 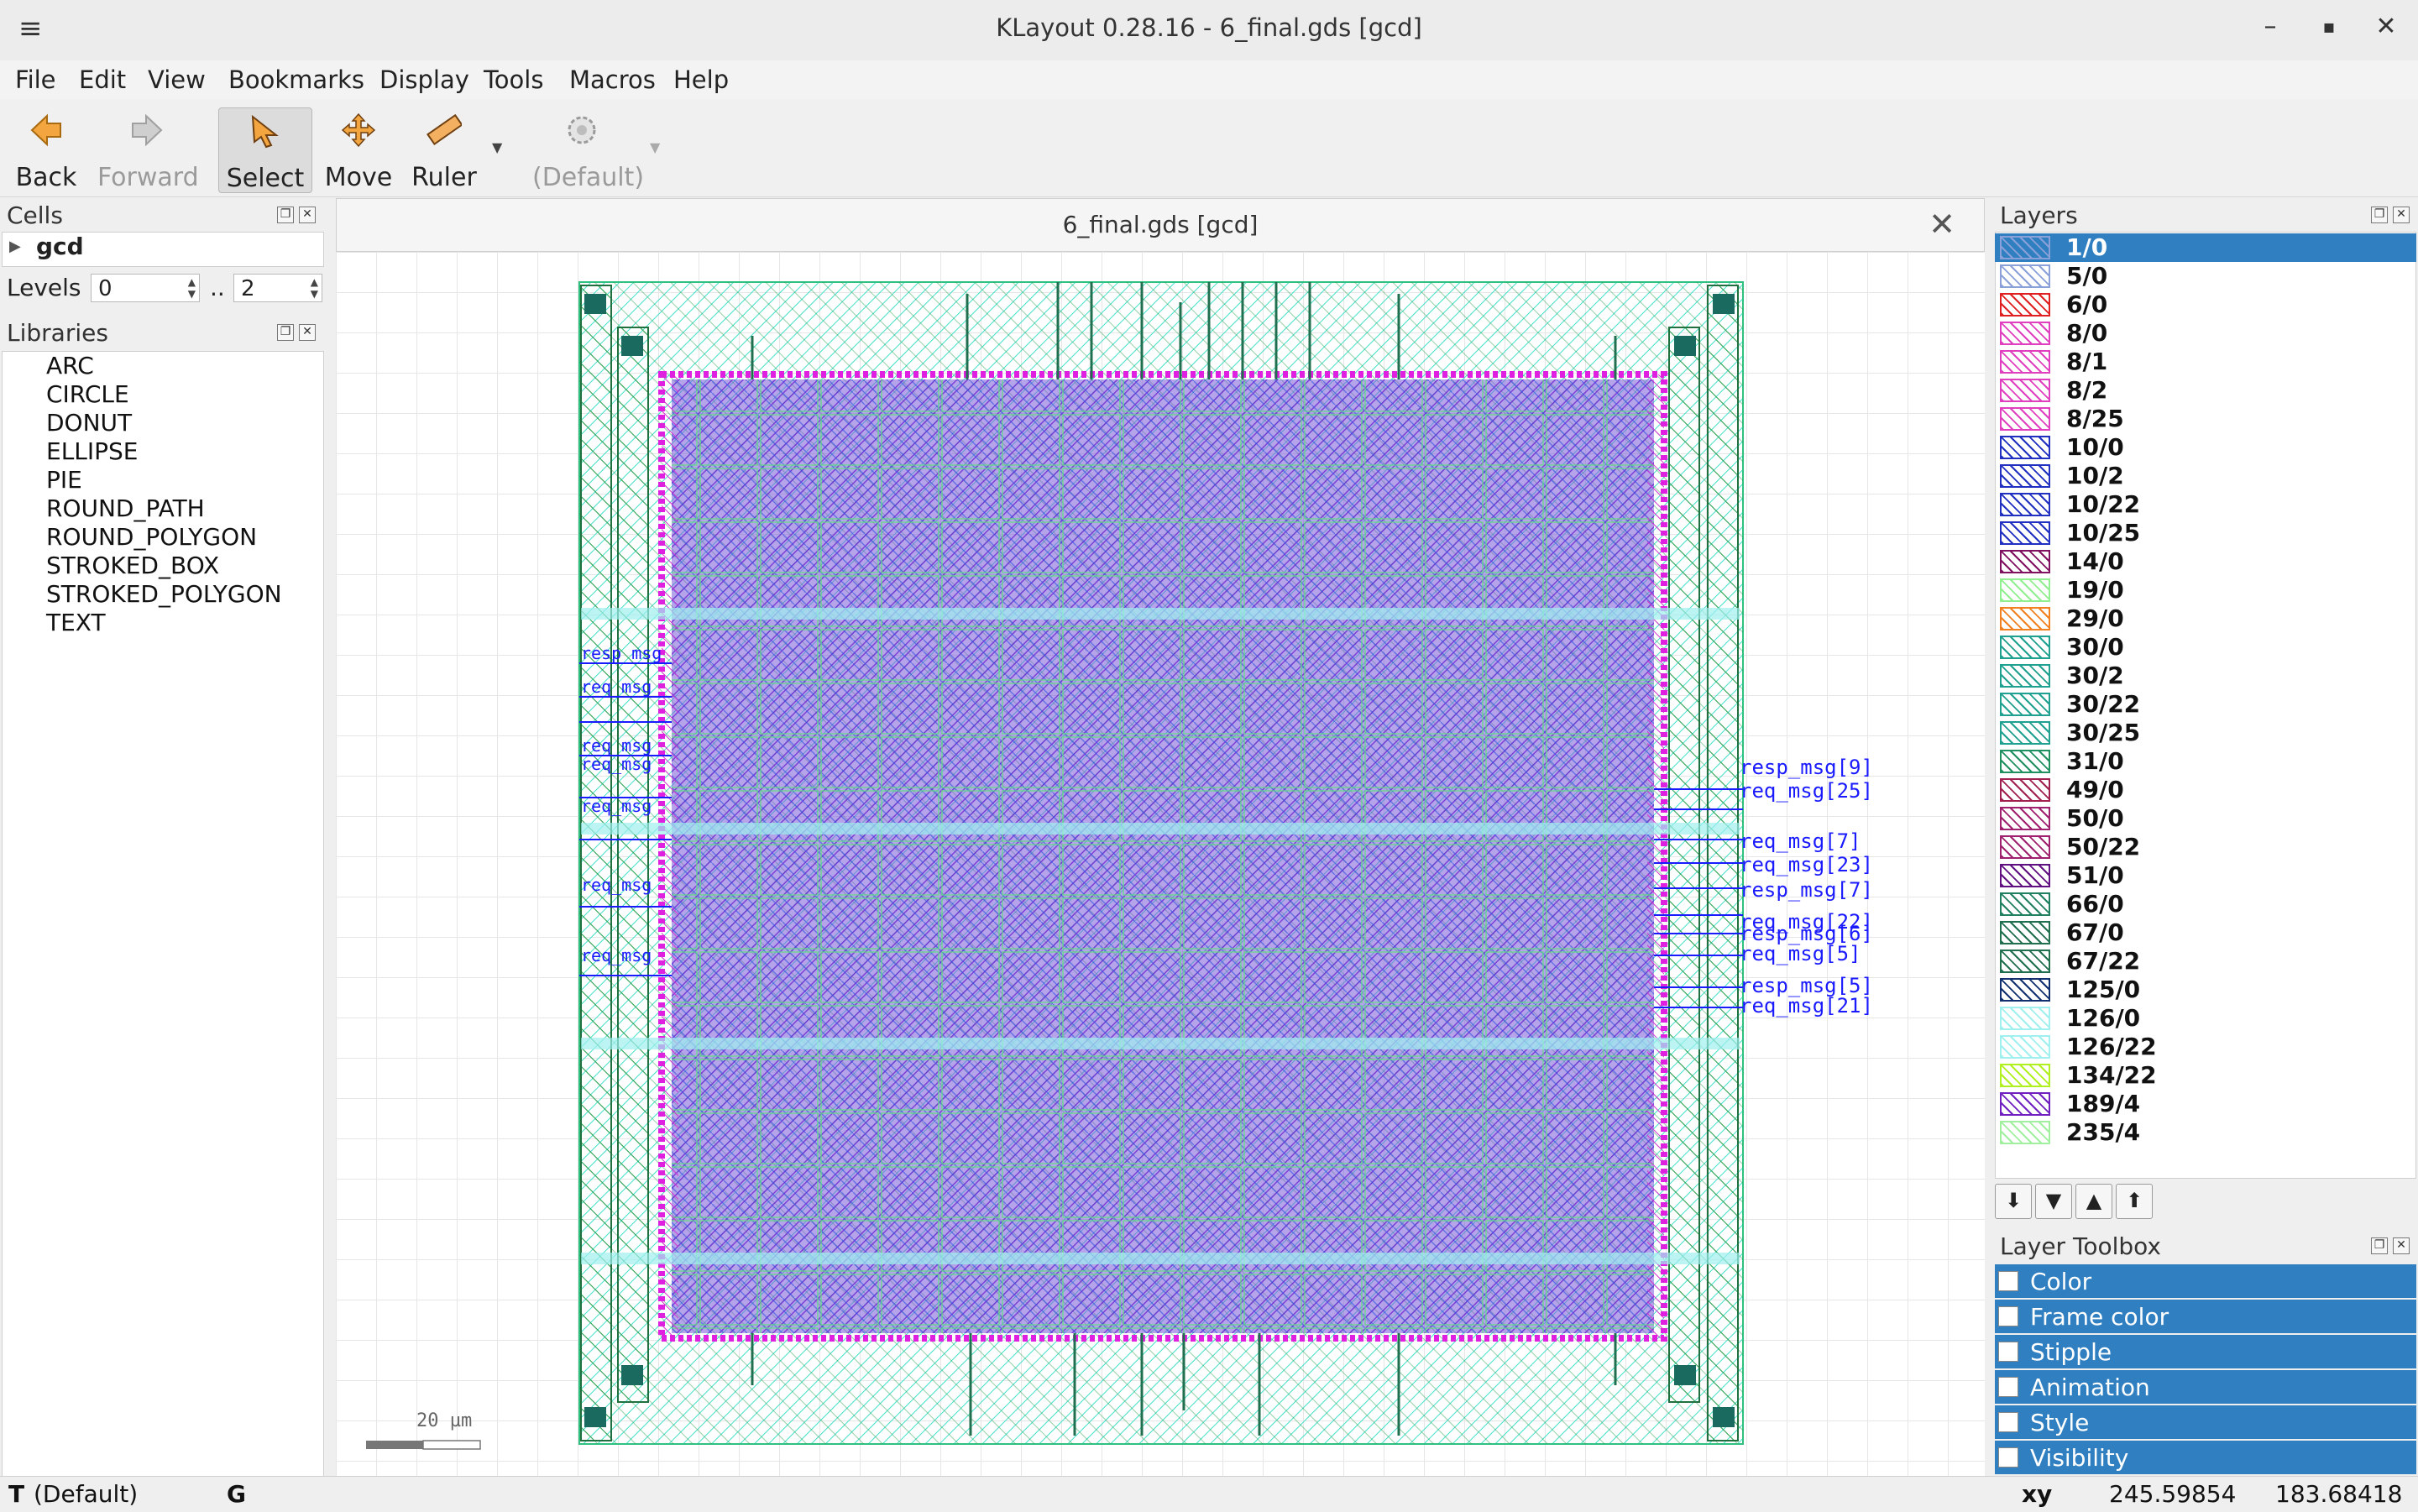 I want to click on layer-row: 134/22, so click(x=2205, y=1075).